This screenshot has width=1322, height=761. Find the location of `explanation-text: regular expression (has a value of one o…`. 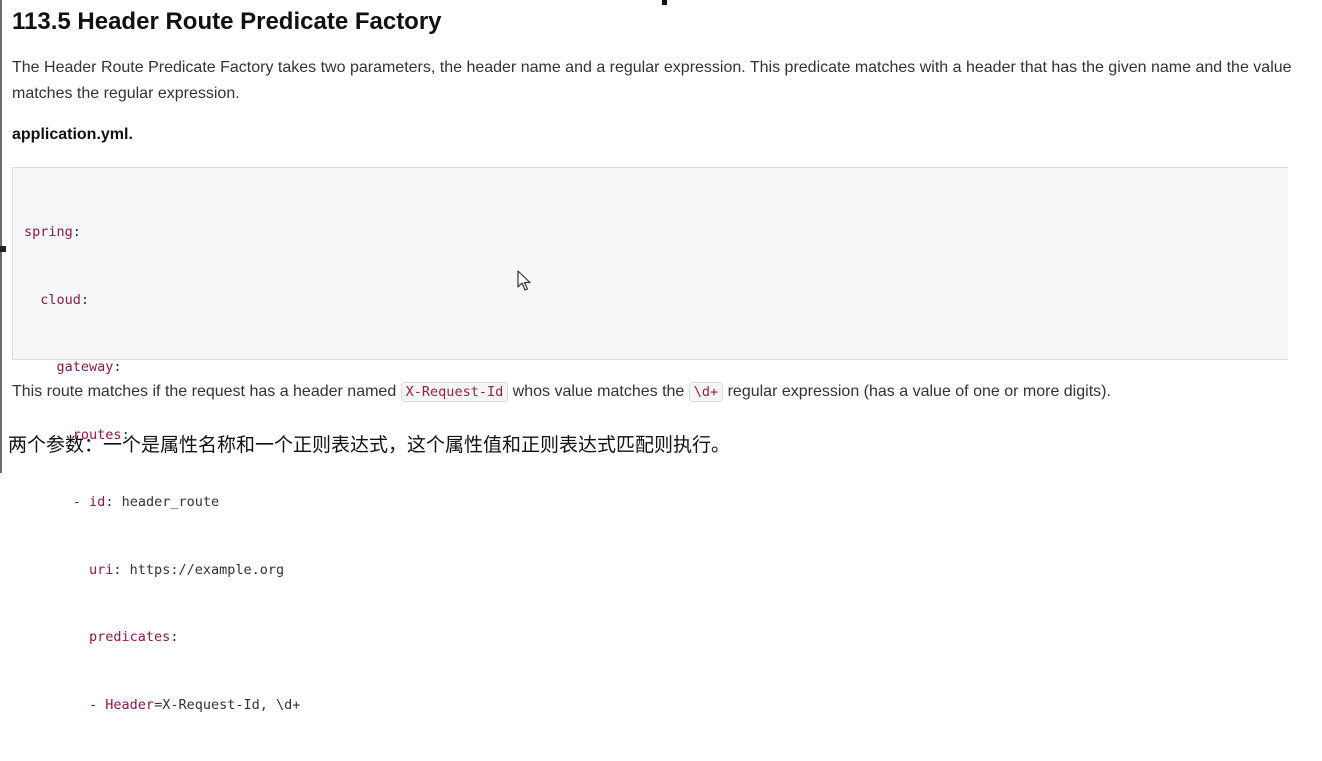

explanation-text: regular expression (has a value of one o… is located at coordinates (917, 391).